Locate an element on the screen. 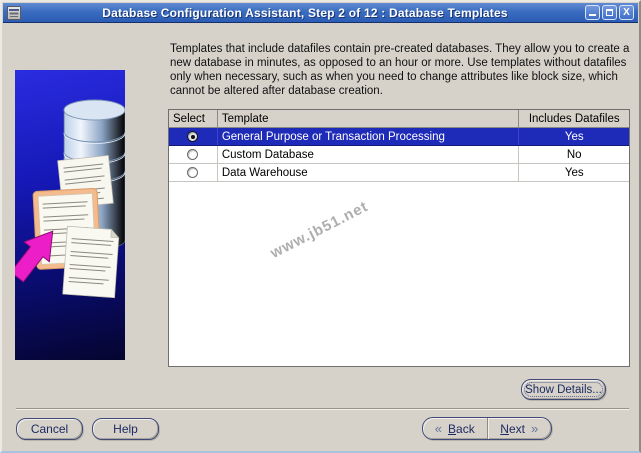 This screenshot has width=641, height=453. includes-datafiles-value: No is located at coordinates (574, 154).